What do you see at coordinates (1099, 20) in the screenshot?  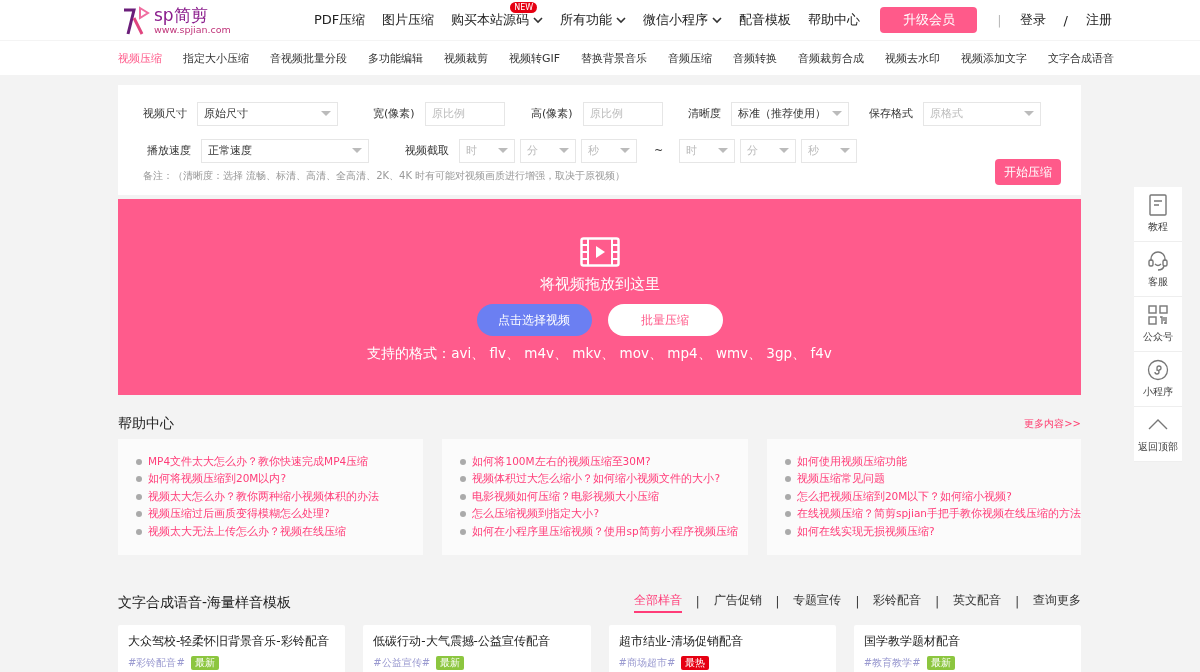 I see `register-link: 注册` at bounding box center [1099, 20].